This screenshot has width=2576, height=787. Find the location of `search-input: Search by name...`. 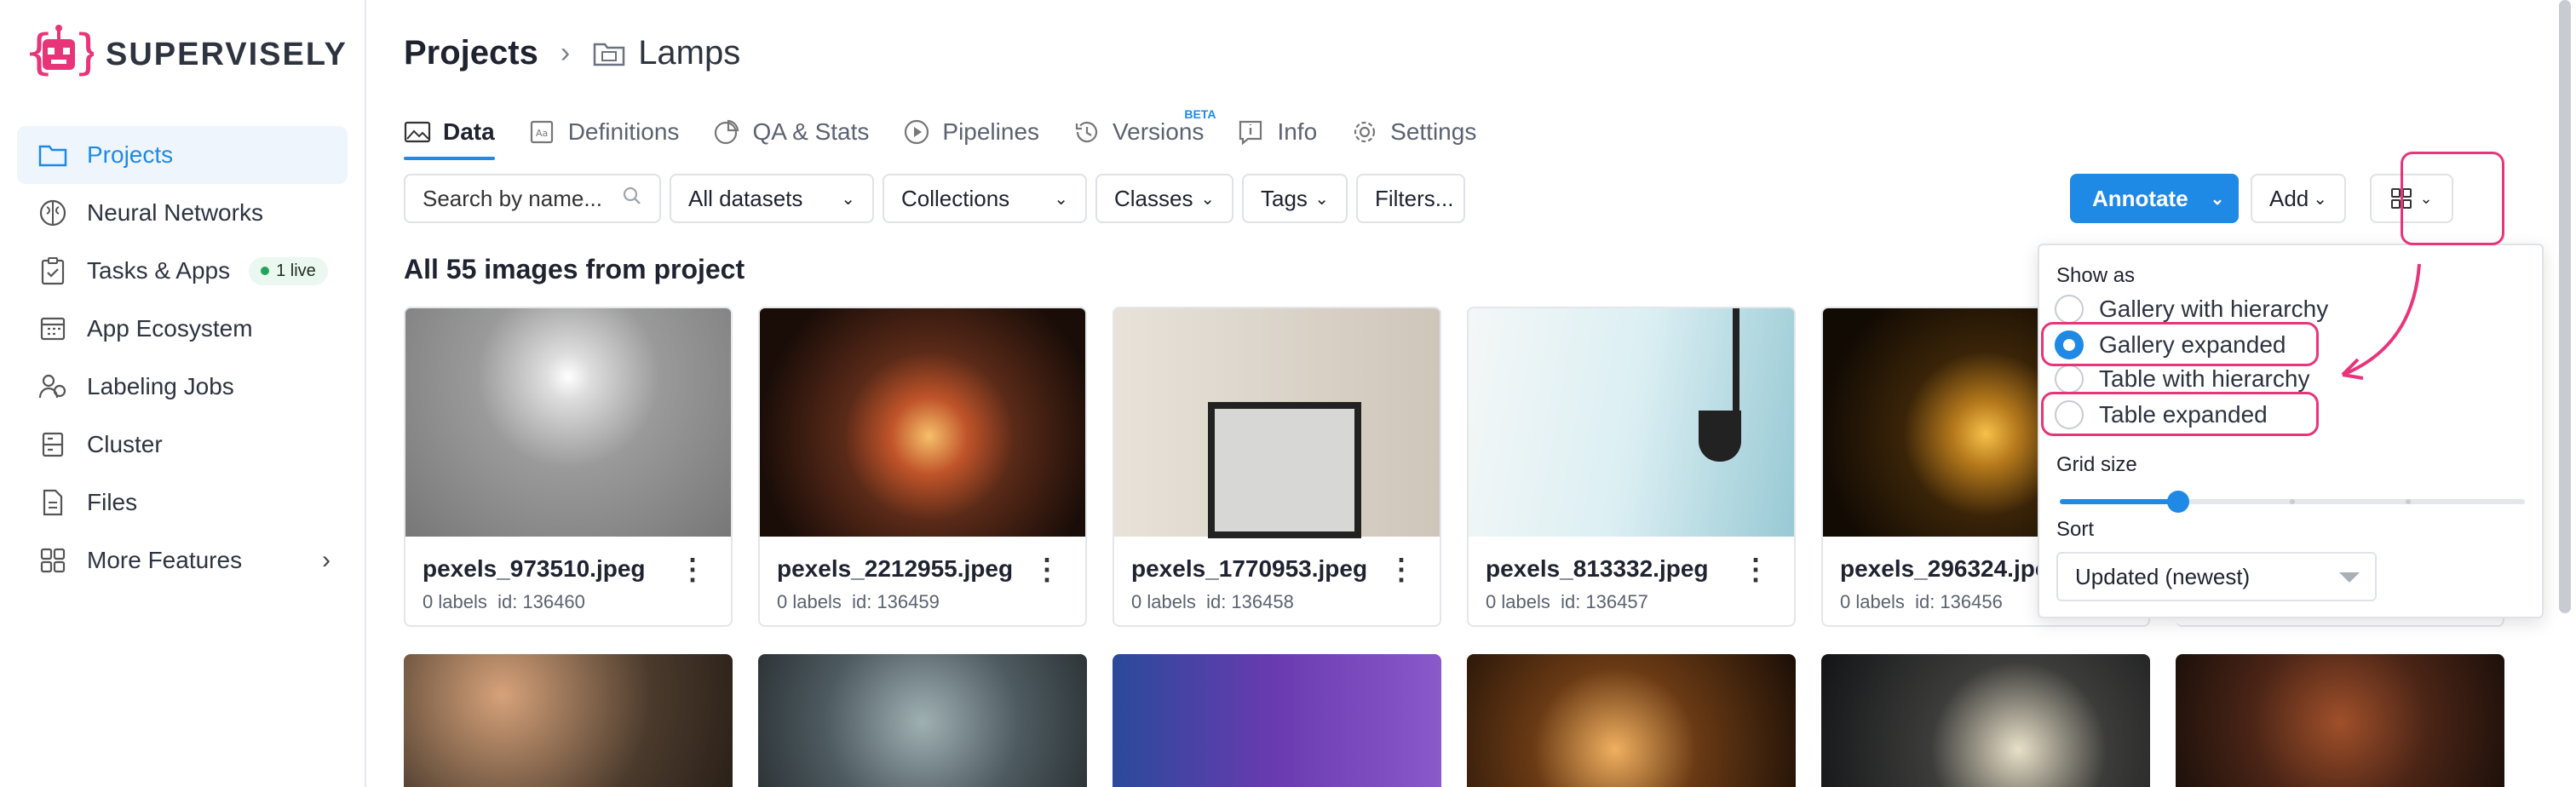

search-input: Search by name... is located at coordinates (533, 198).